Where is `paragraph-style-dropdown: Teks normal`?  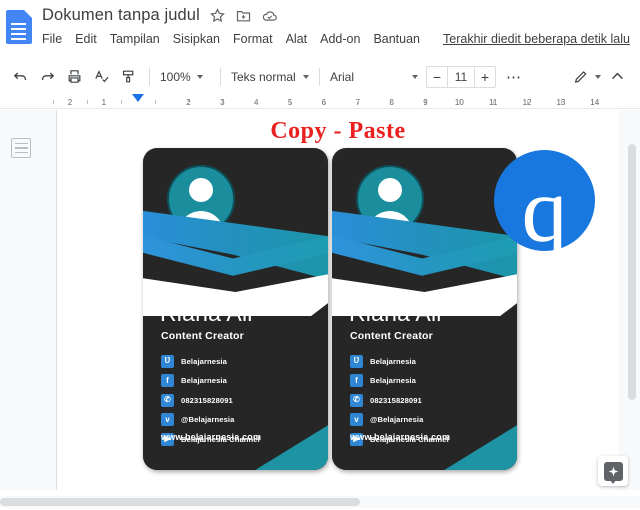
paragraph-style-dropdown: Teks normal is located at coordinates (270, 77).